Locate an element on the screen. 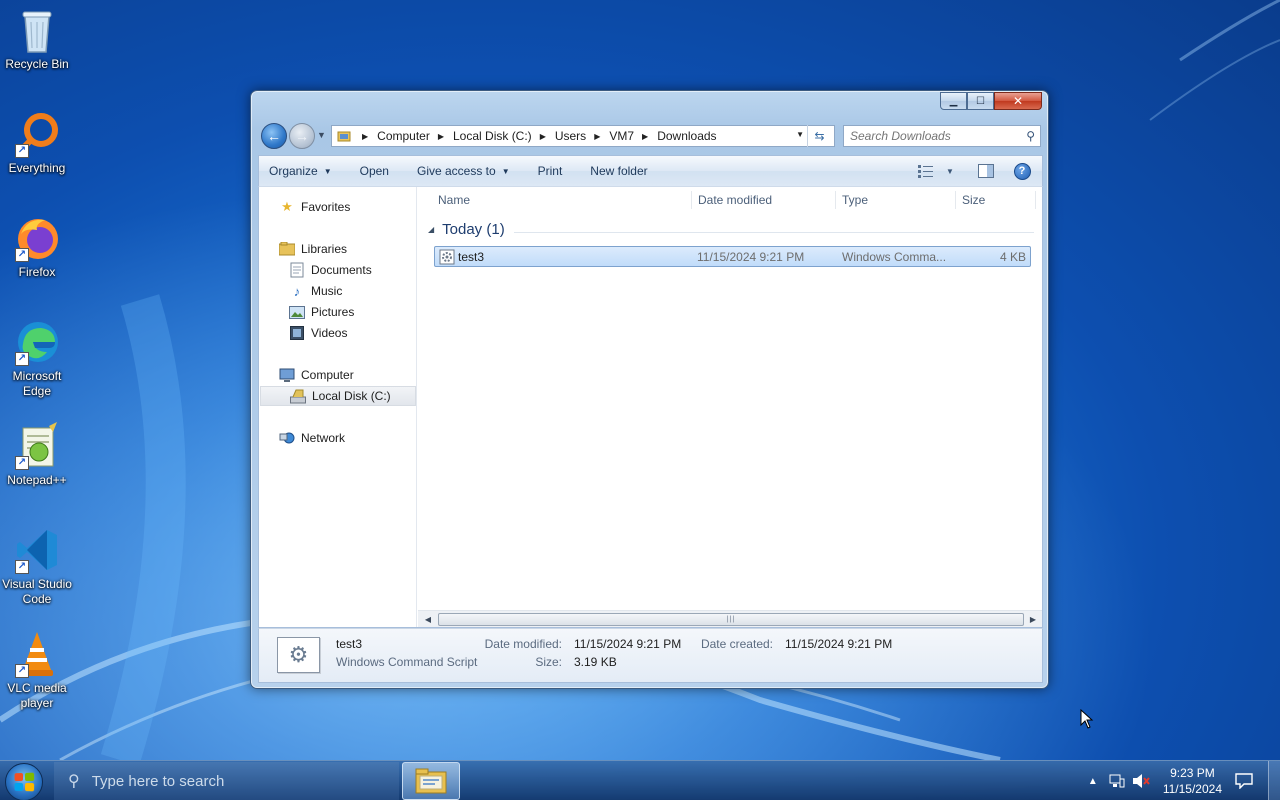  computer-folder-icon is located at coordinates (344, 136).